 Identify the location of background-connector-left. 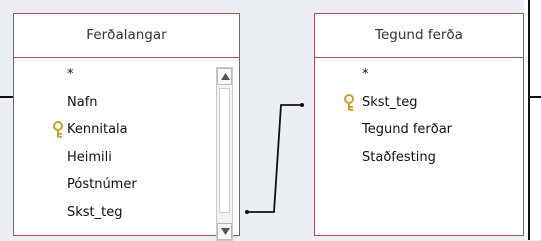
(7, 97).